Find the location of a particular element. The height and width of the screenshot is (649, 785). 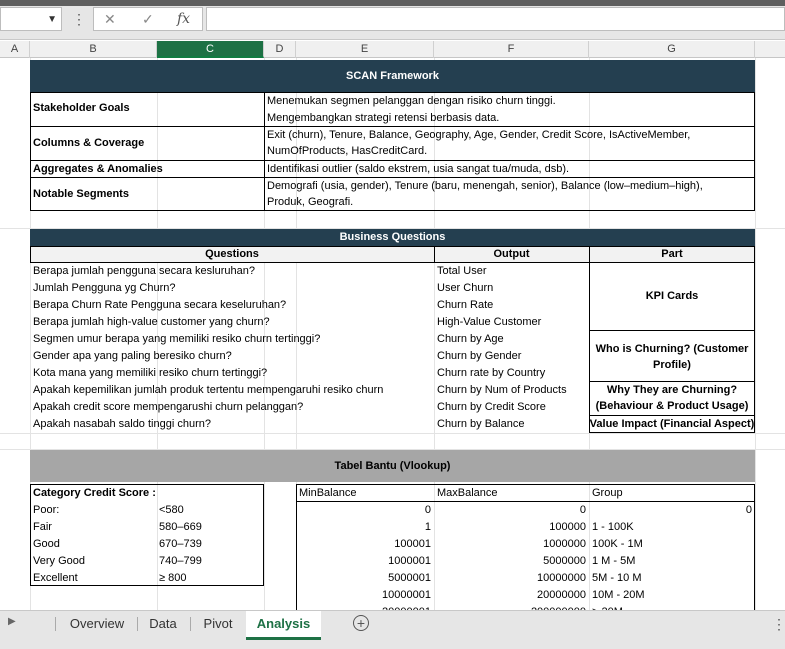

balance-max: 10000000 is located at coordinates (561, 578).